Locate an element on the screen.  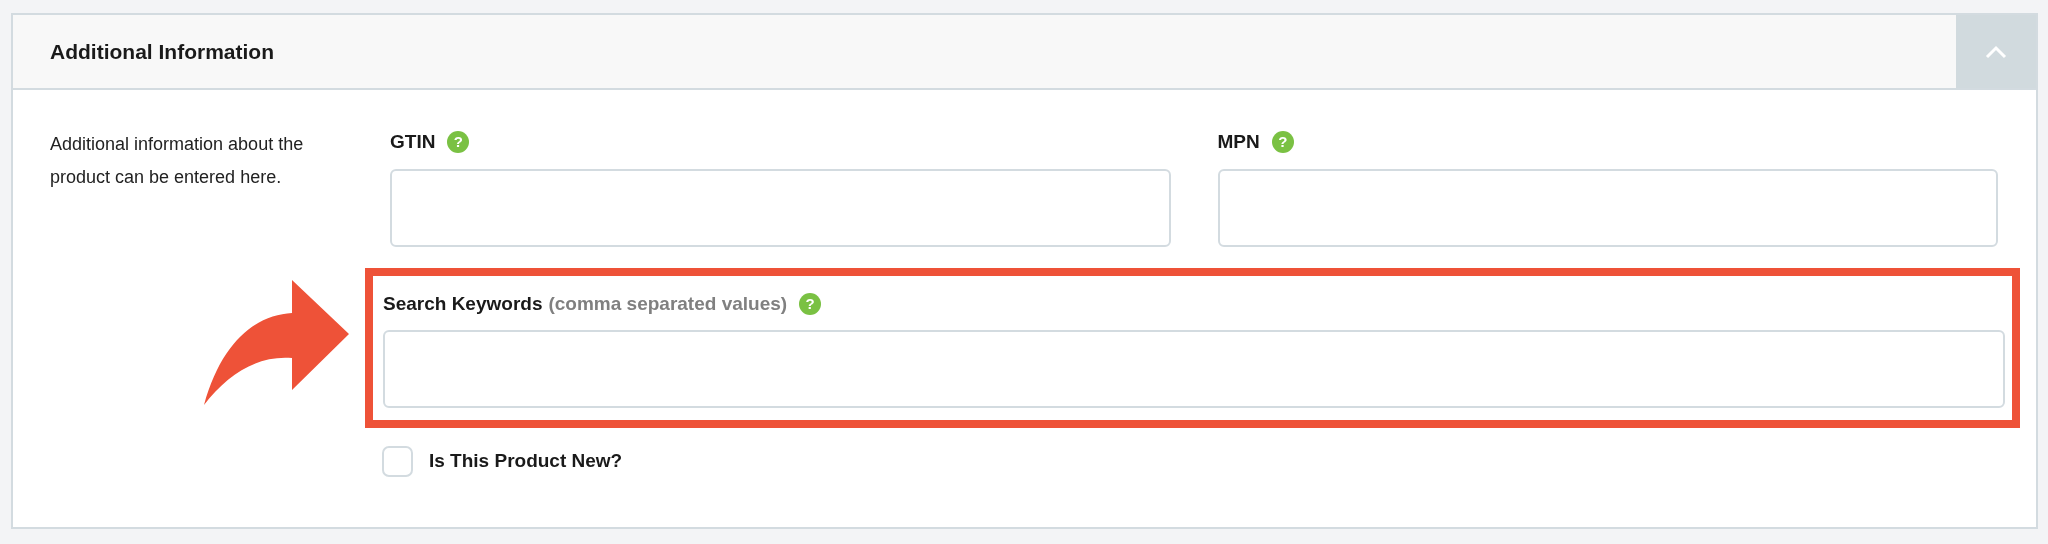
section-description: Additional information about the product can be entered here. is located at coordinates (177, 161).